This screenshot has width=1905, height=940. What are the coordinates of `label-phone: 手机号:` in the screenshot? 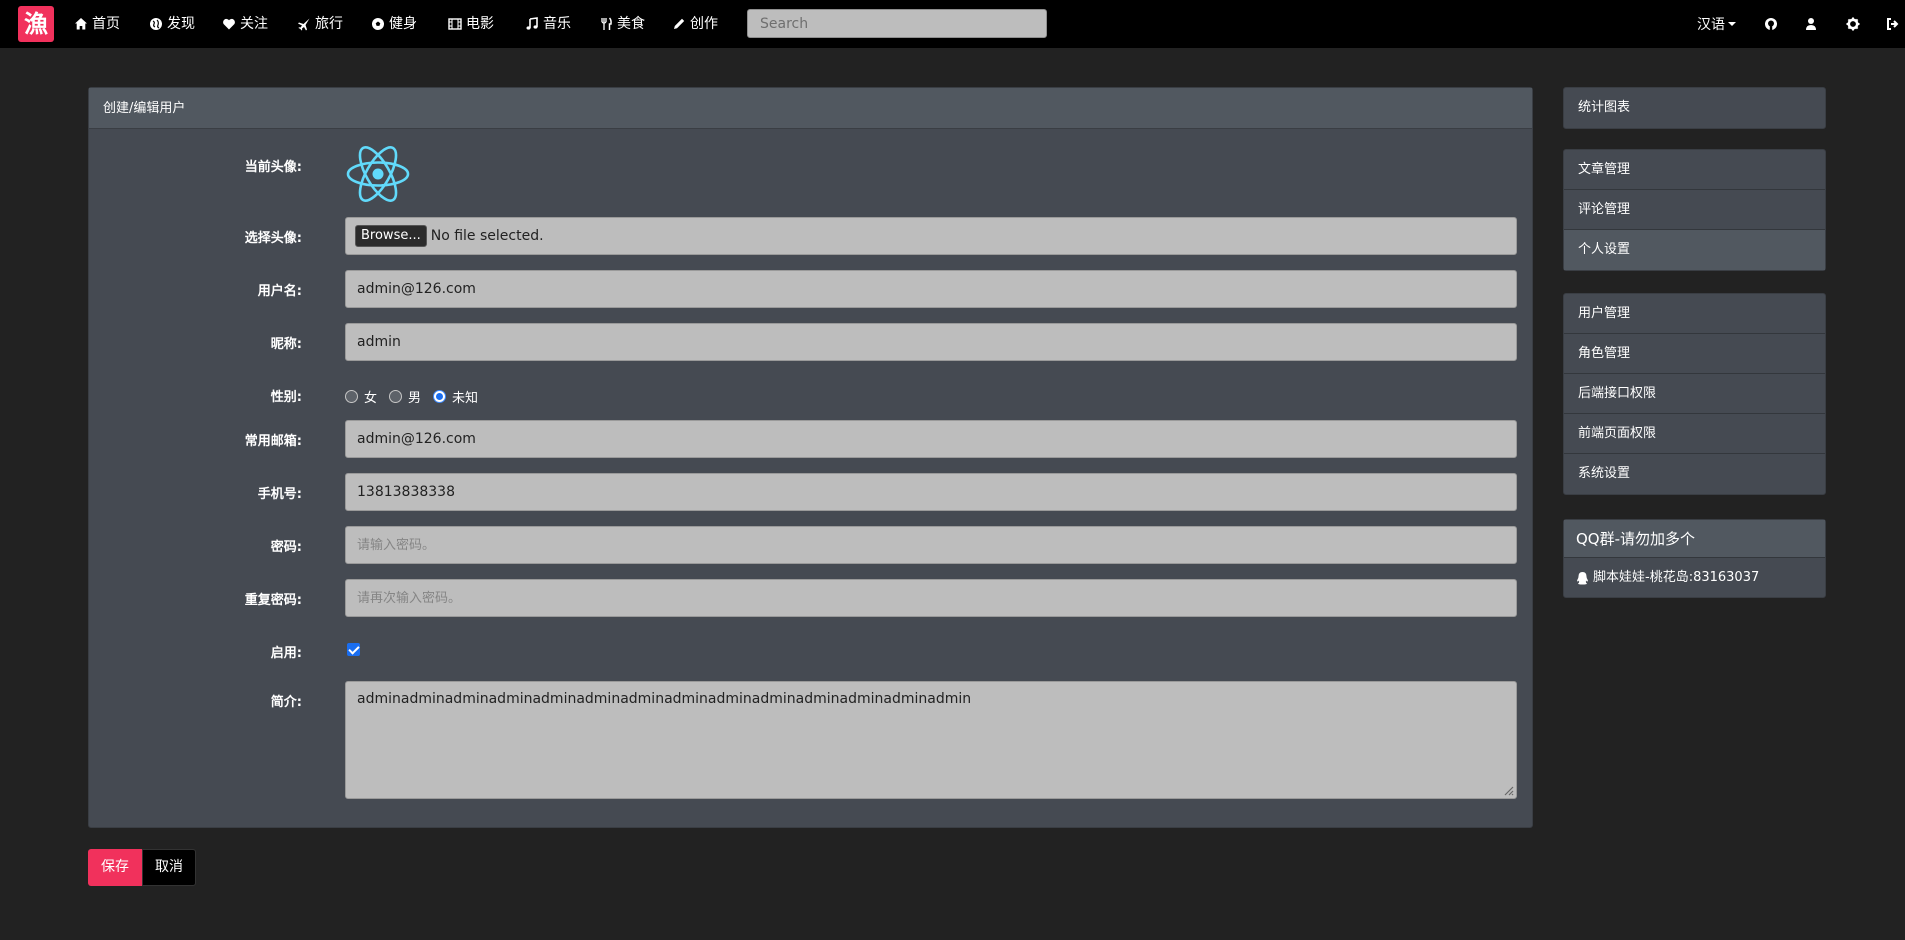 It's located at (279, 494).